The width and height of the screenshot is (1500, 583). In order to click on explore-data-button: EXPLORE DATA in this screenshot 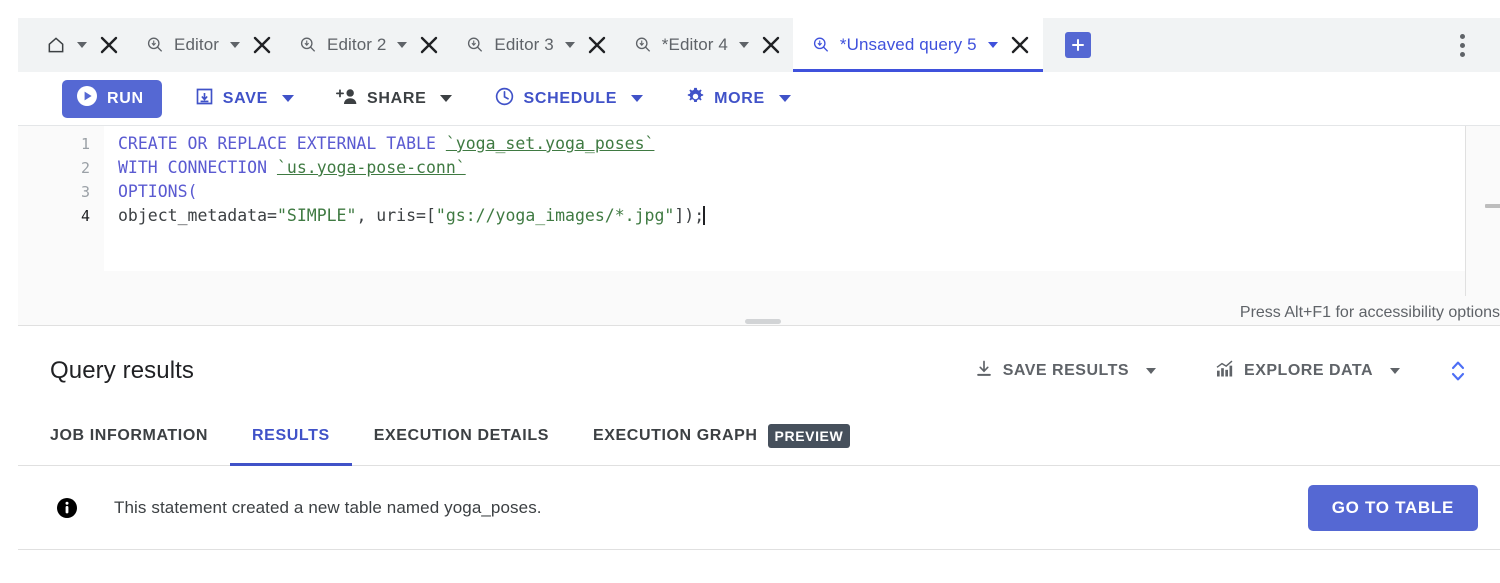, I will do `click(1307, 371)`.